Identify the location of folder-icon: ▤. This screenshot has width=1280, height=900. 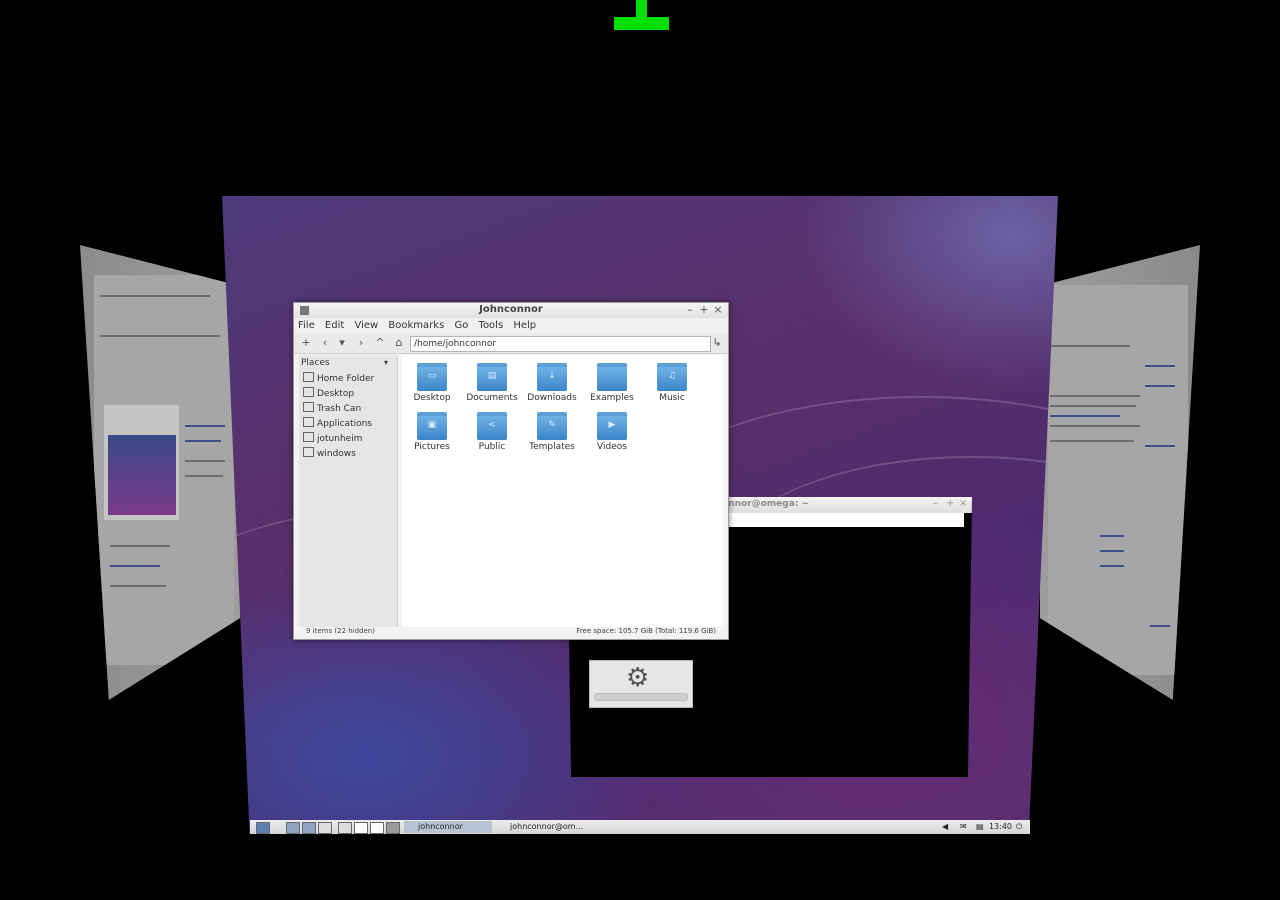
(492, 377).